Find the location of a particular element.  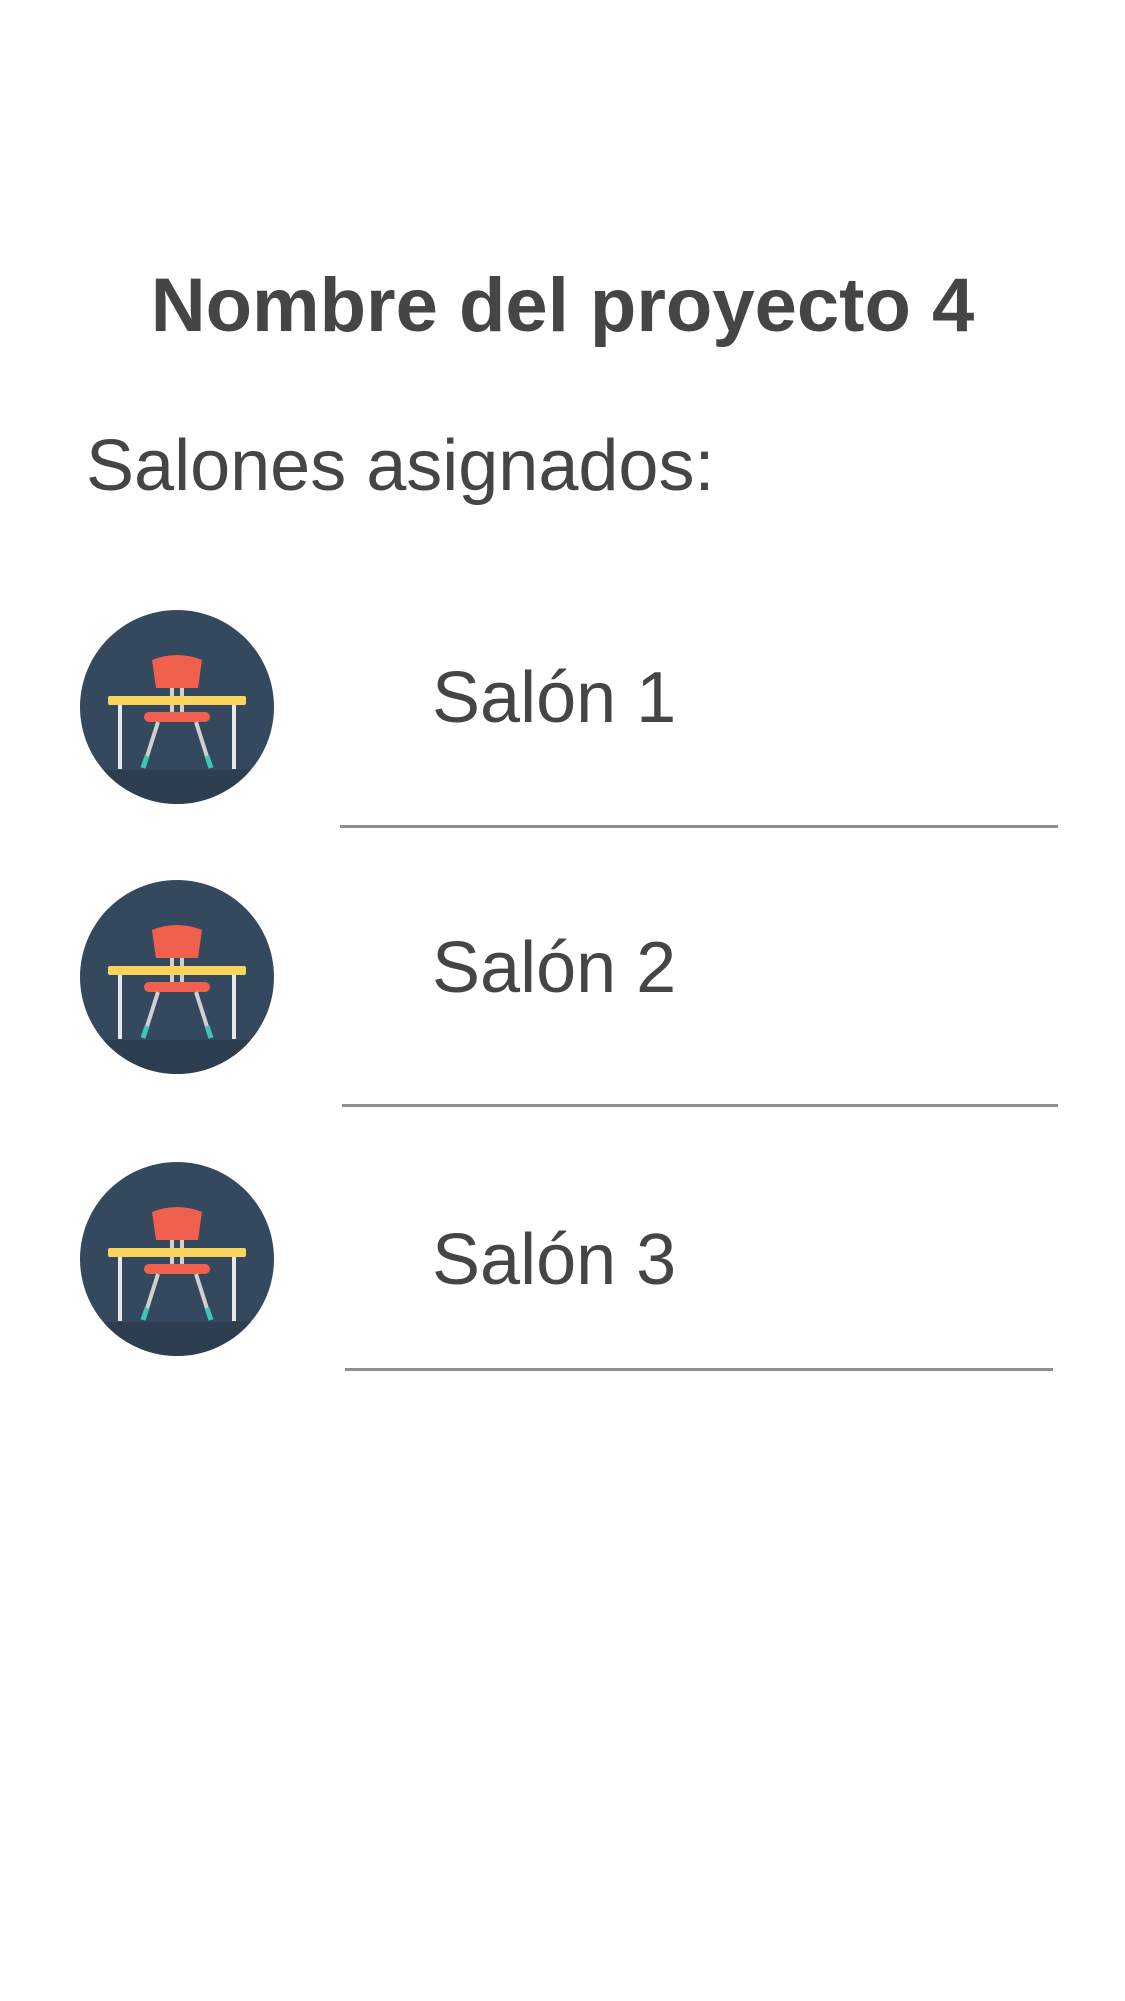

room-name: Salón 3 is located at coordinates (554, 1260).